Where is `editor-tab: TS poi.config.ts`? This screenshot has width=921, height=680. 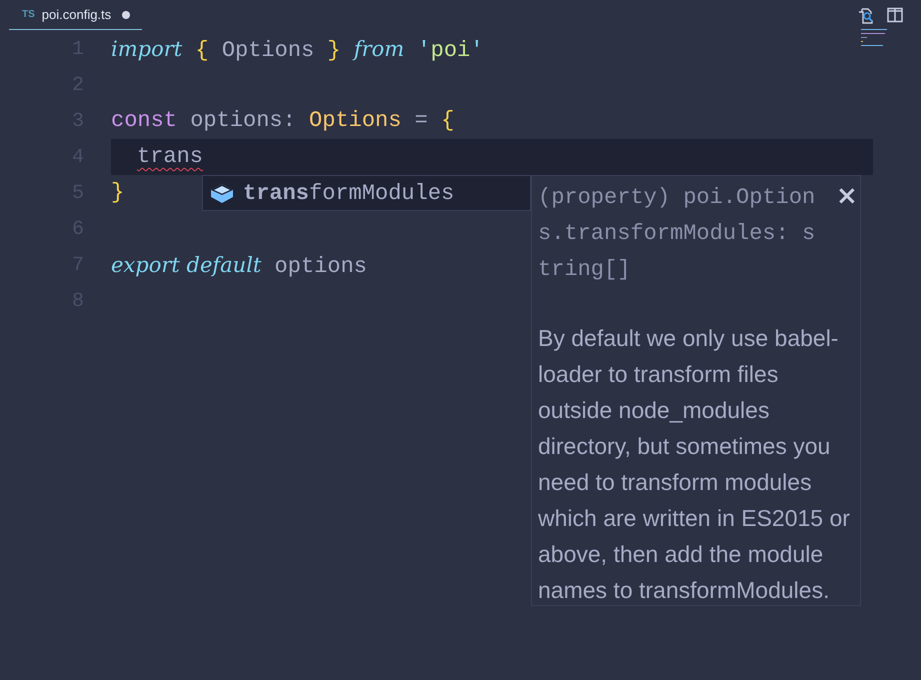
editor-tab: TS poi.config.ts is located at coordinates (75, 15).